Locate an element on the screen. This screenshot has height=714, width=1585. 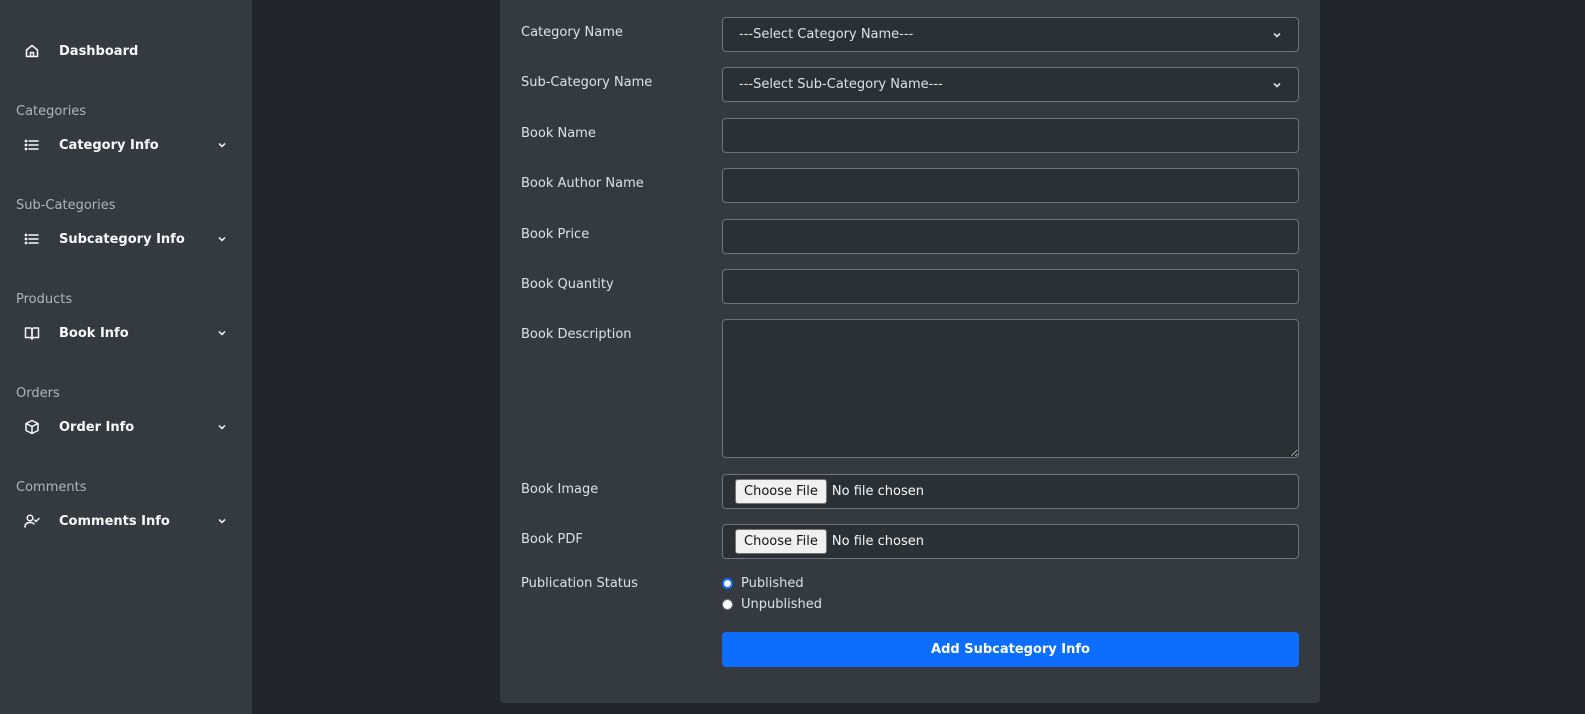
sidebar-item-label: Order Info is located at coordinates (97, 427).